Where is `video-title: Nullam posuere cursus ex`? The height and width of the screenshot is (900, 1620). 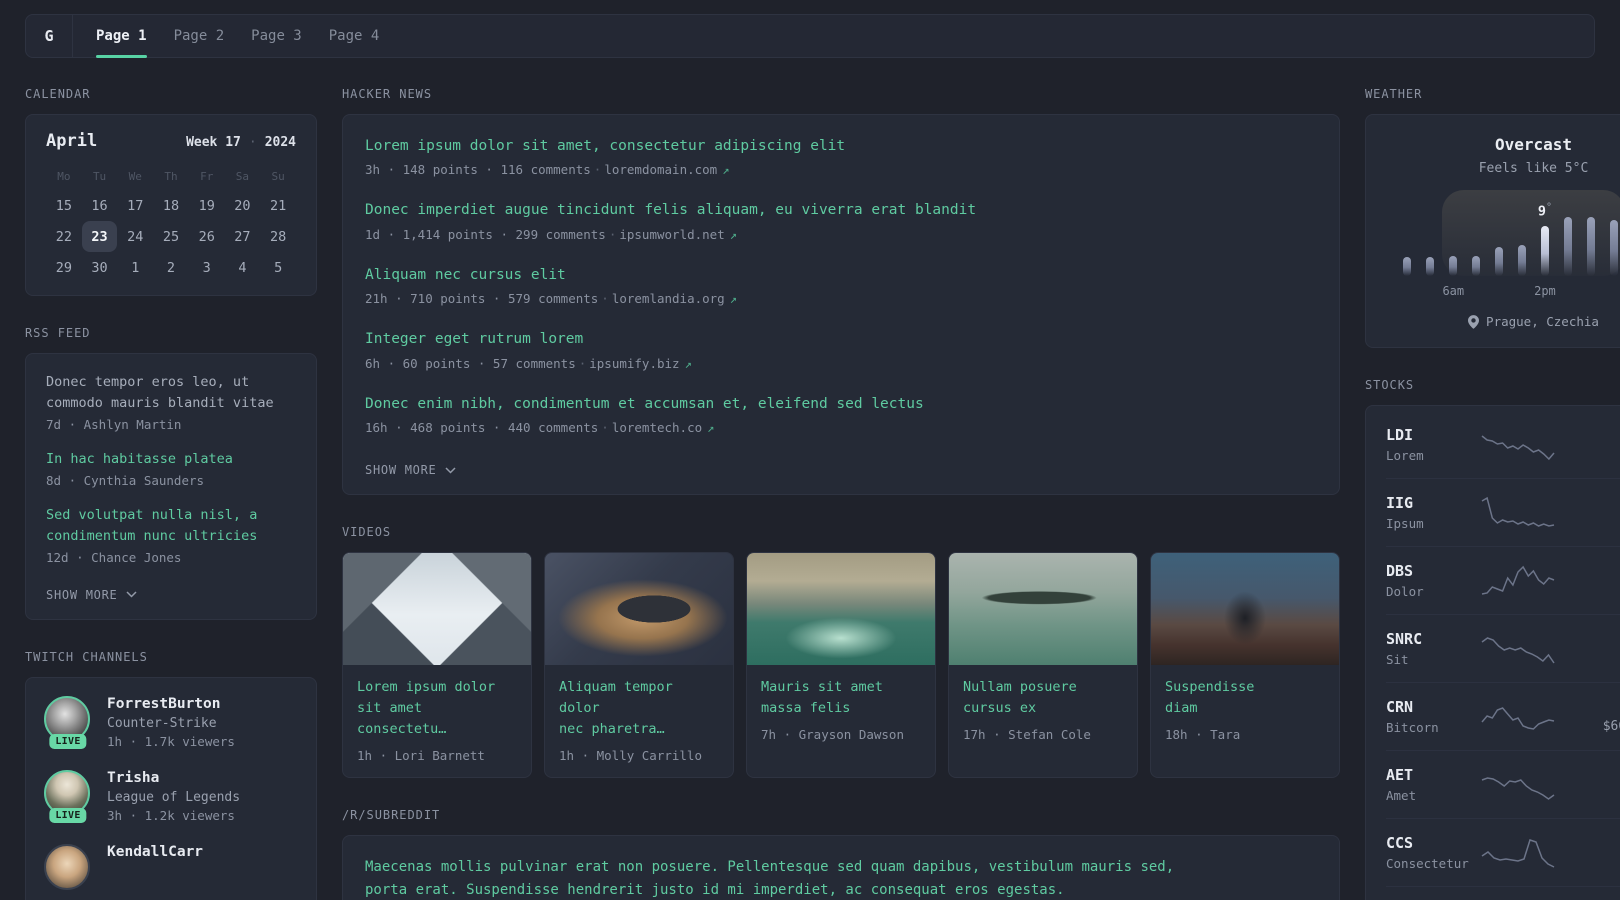
video-title: Nullam posuere cursus ex is located at coordinates (1043, 698).